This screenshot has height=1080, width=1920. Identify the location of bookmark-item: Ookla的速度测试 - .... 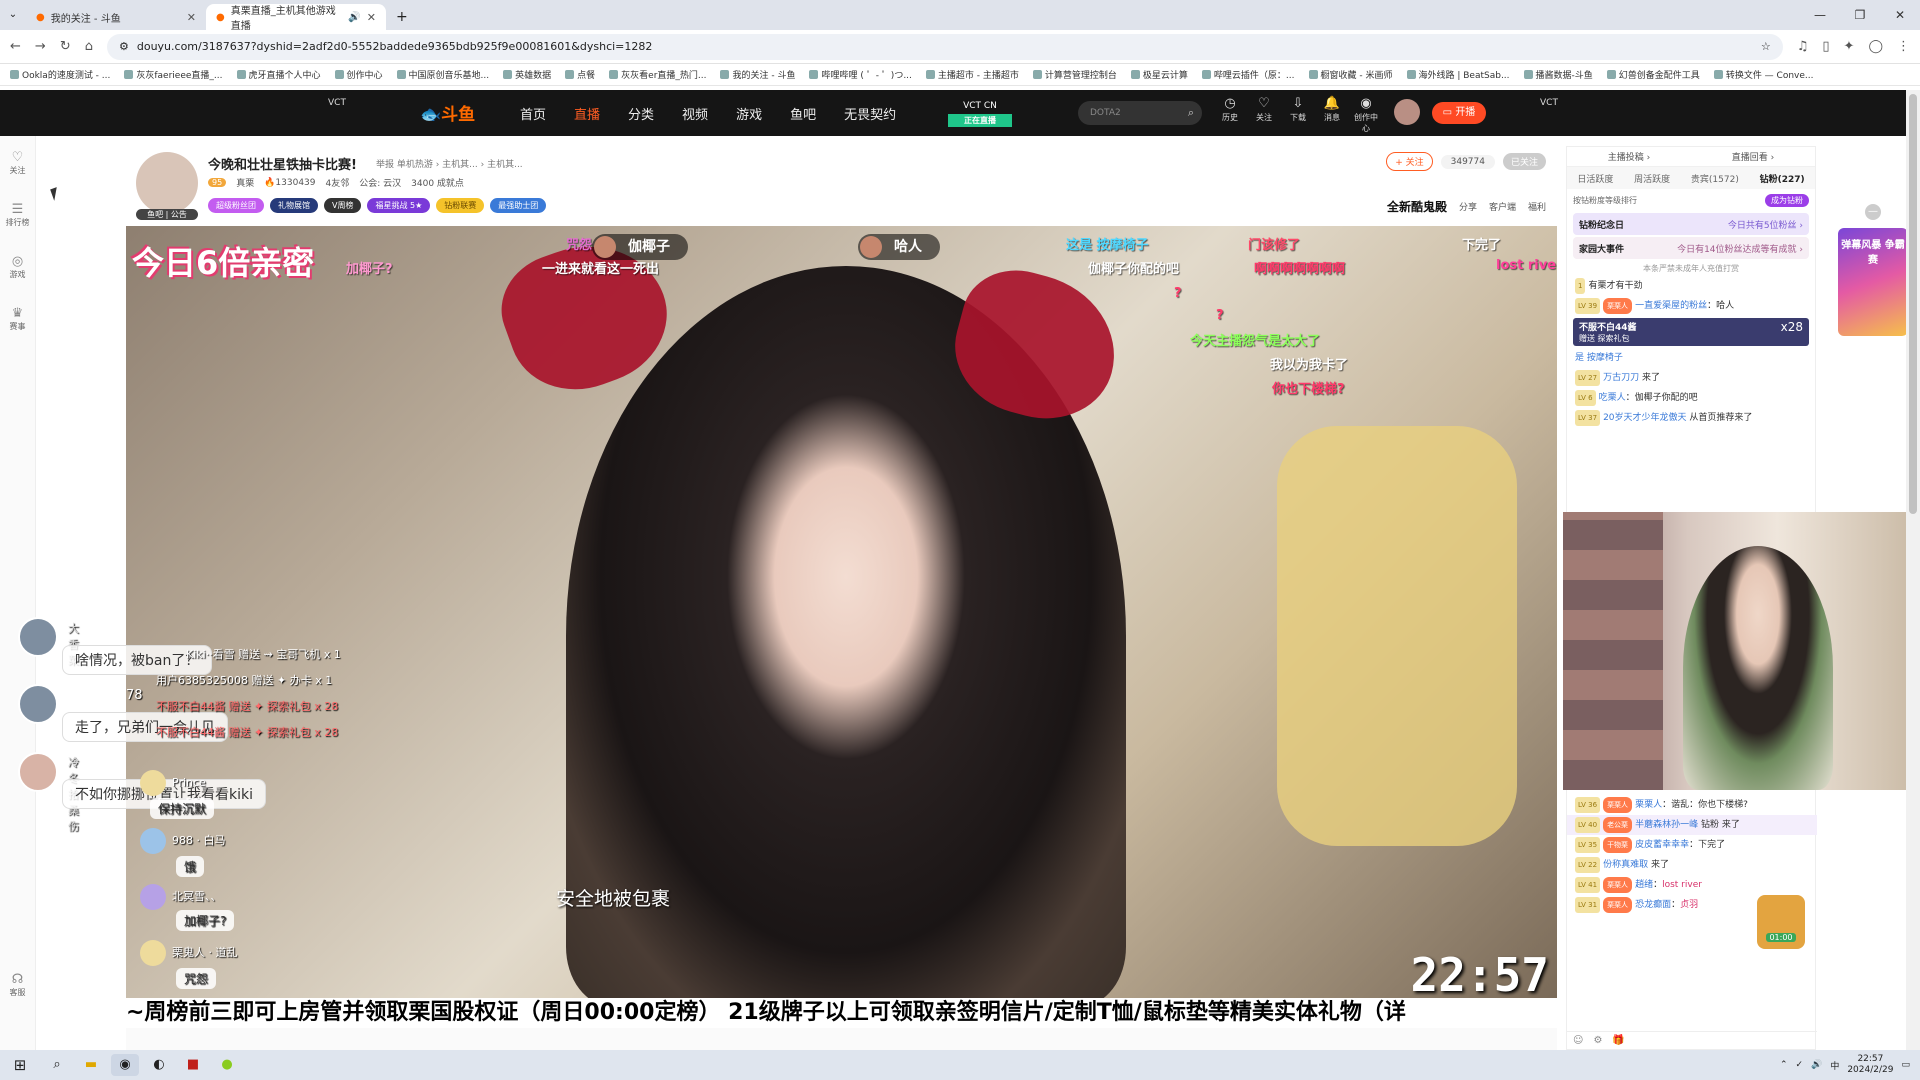
(60, 74).